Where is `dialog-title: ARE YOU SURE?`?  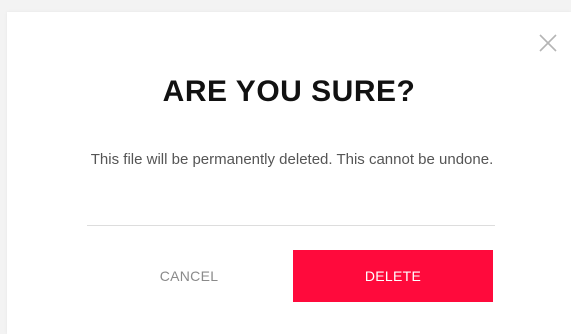 dialog-title: ARE YOU SURE? is located at coordinates (289, 91).